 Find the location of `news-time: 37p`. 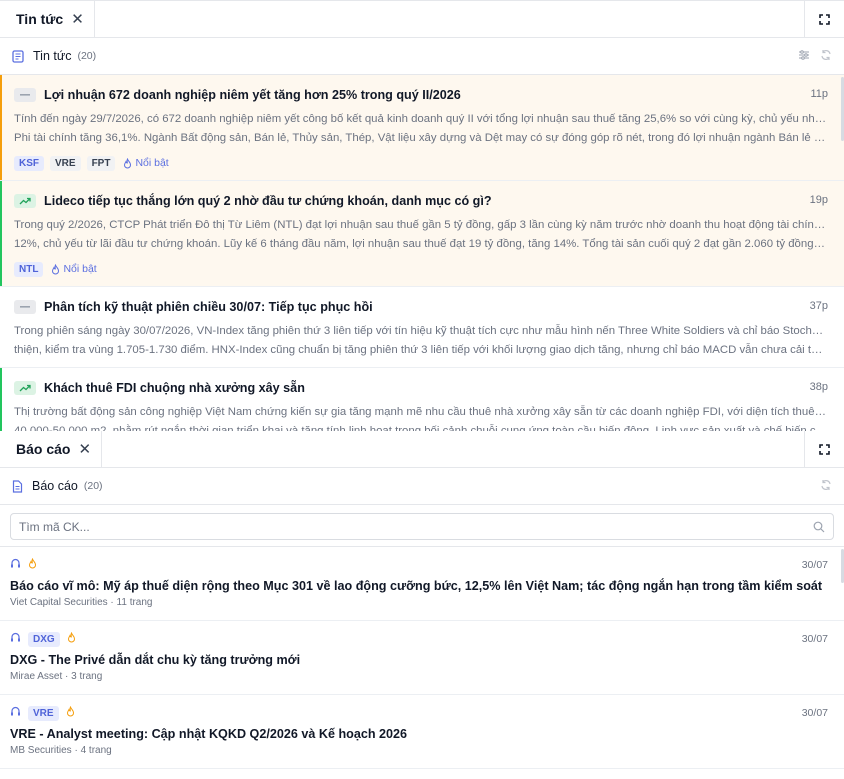

news-time: 37p is located at coordinates (818, 306).